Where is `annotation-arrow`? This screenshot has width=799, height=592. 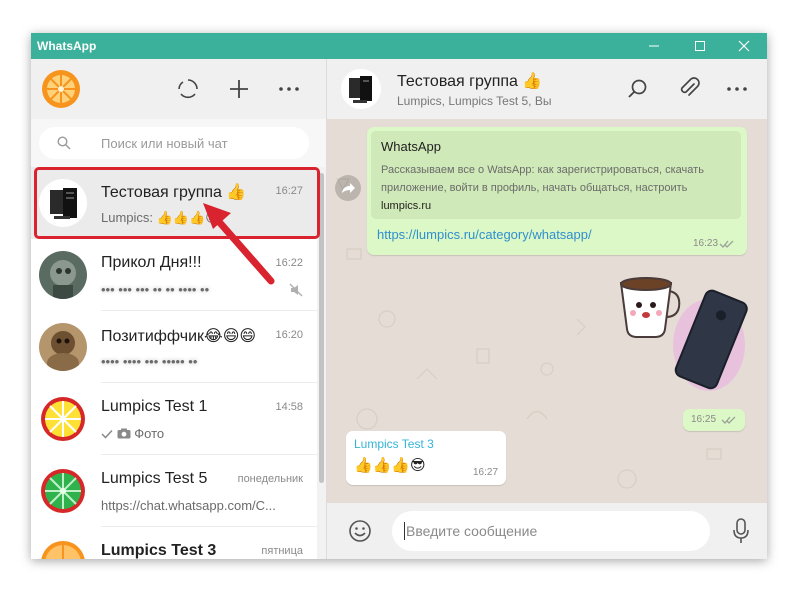
annotation-arrow is located at coordinates (239, 244).